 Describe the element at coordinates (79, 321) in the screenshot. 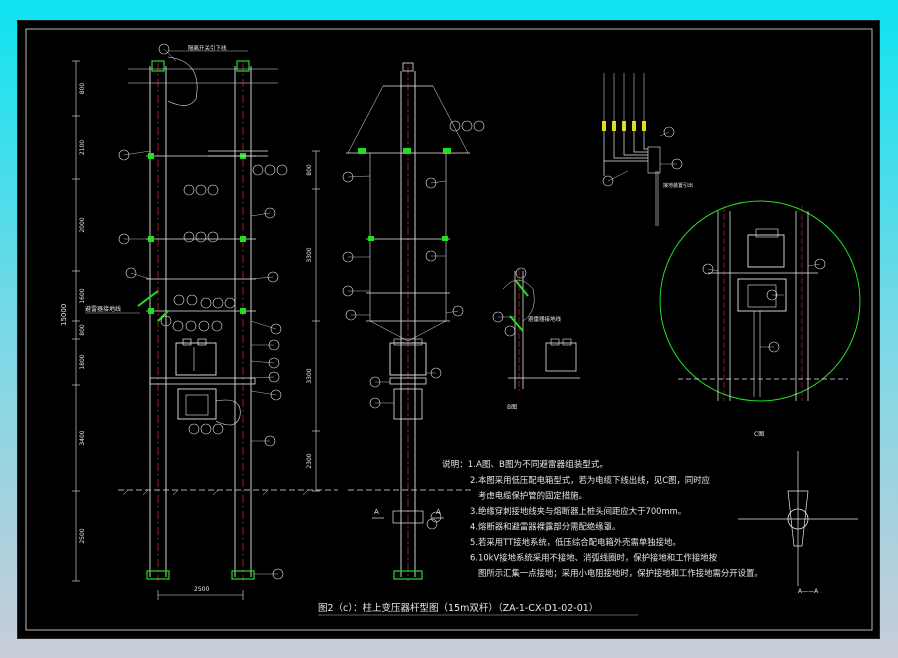

I see `left-dimension-chain: 800 2100 2000 1600 800 1800 3400 2500` at that location.